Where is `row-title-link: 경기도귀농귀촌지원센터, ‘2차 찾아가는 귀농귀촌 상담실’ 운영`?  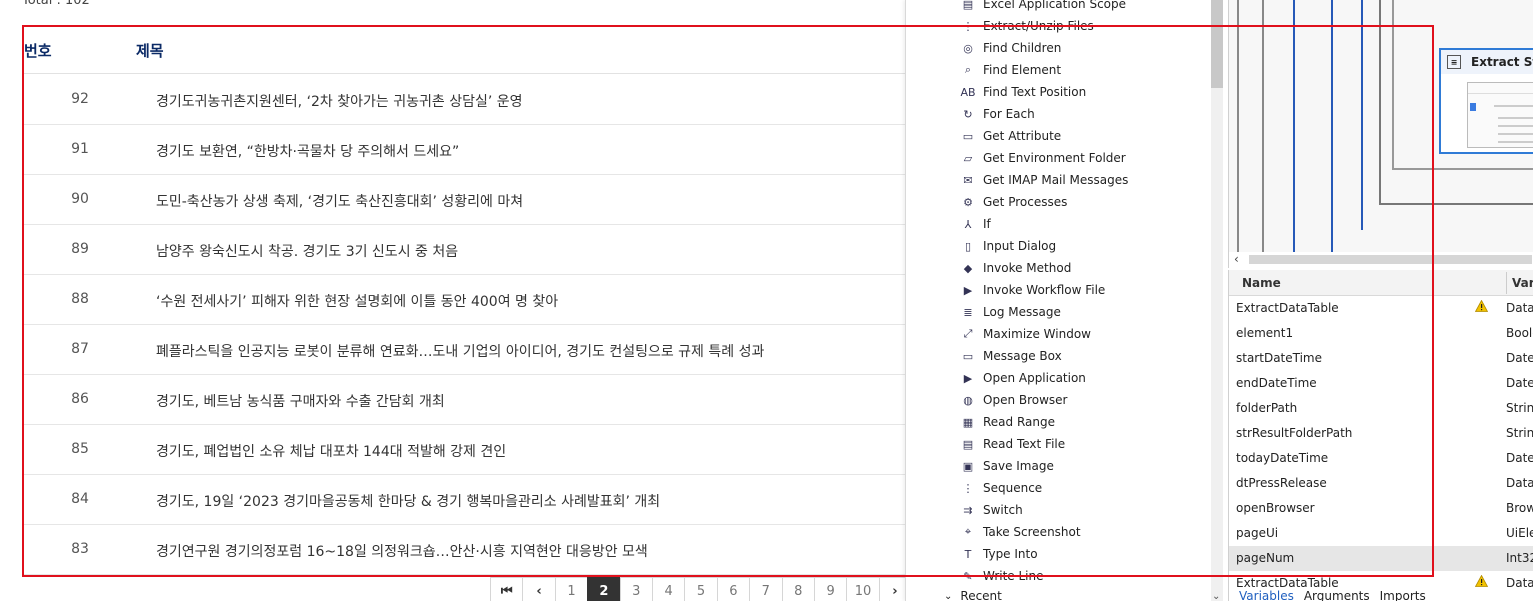 row-title-link: 경기도귀농귀촌지원센터, ‘2차 찾아가는 귀농귀촌 상담실’ 운영 is located at coordinates (339, 101).